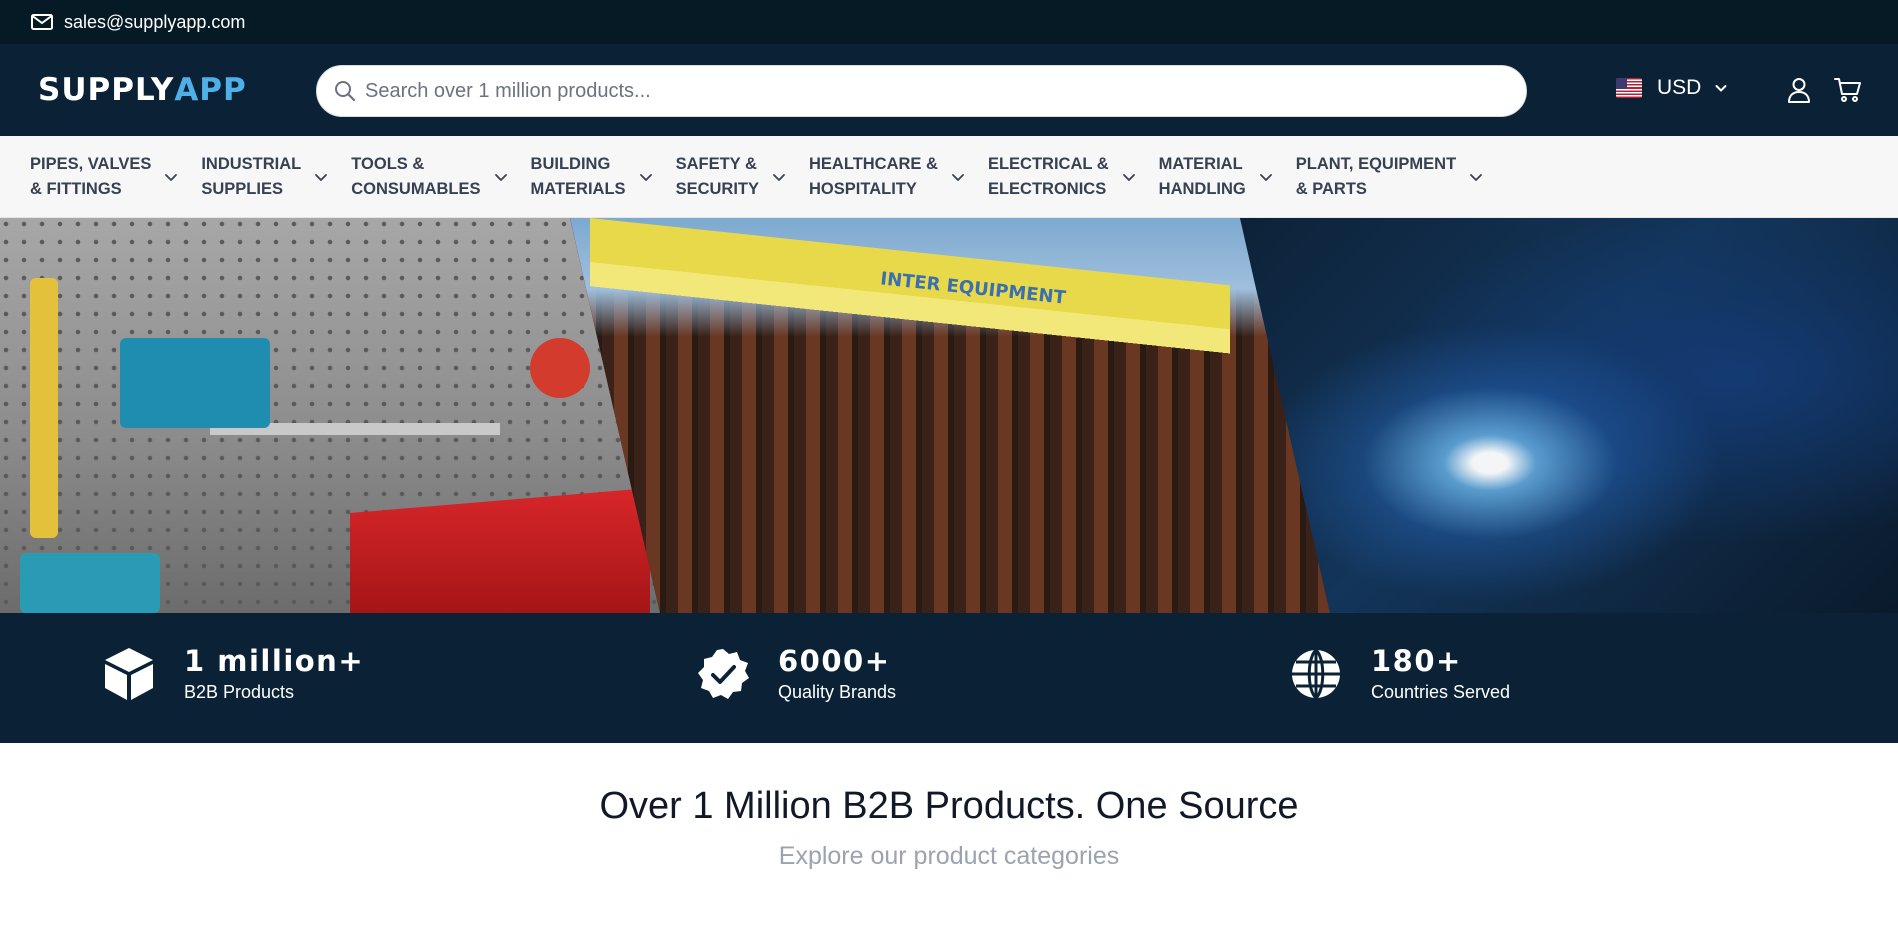  Describe the element at coordinates (1848, 90) in the screenshot. I see `cart-icon` at that location.